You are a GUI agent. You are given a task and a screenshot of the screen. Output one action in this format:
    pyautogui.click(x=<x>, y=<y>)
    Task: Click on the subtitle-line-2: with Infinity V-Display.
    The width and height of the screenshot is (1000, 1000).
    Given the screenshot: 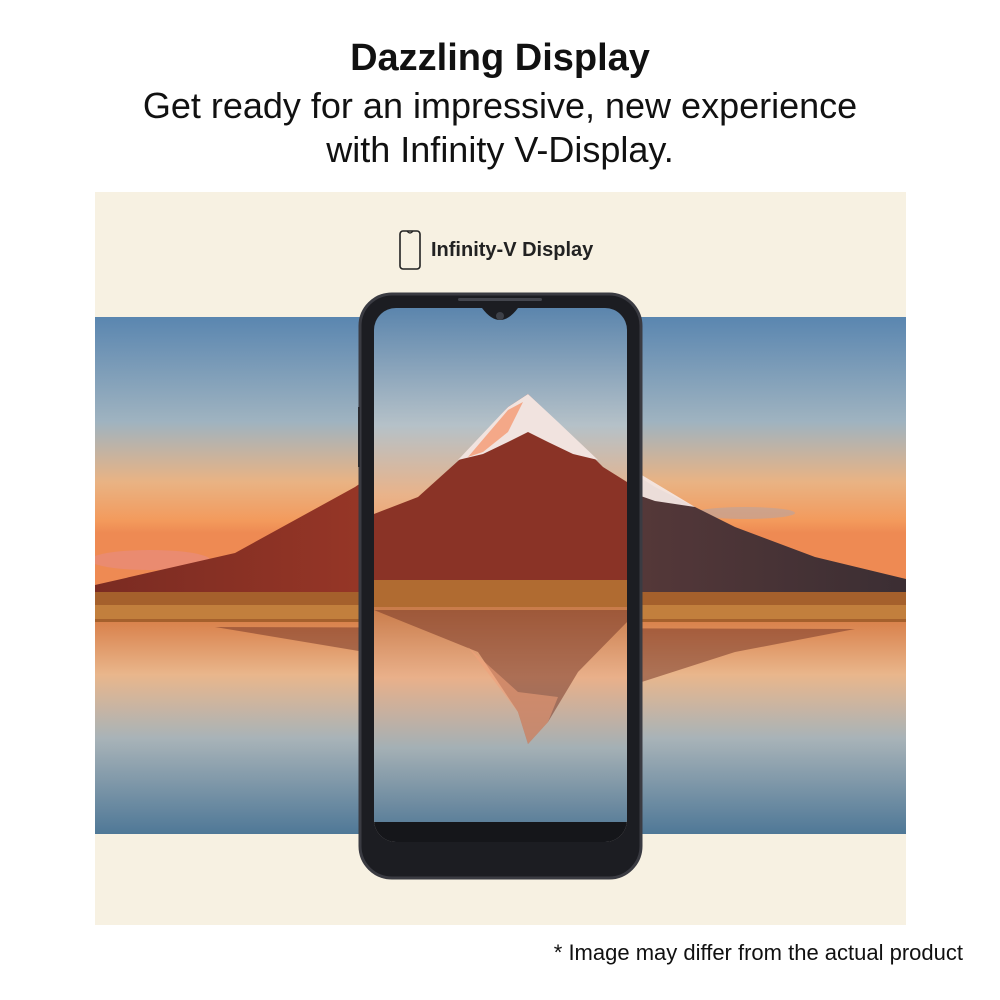 What is the action you would take?
    pyautogui.click(x=500, y=149)
    